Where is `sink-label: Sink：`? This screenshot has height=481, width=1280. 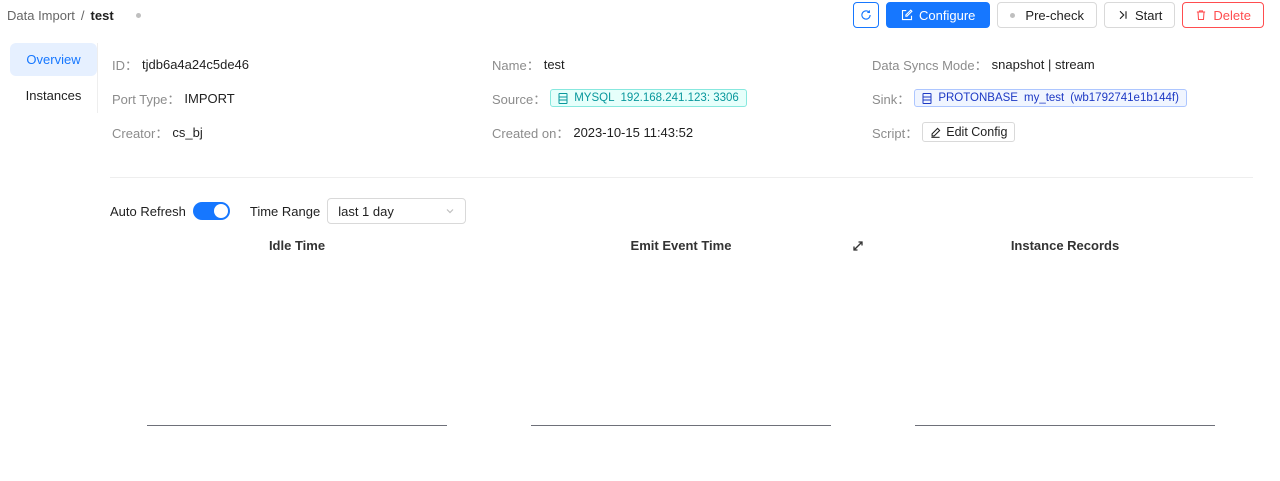 sink-label: Sink： is located at coordinates (891, 99).